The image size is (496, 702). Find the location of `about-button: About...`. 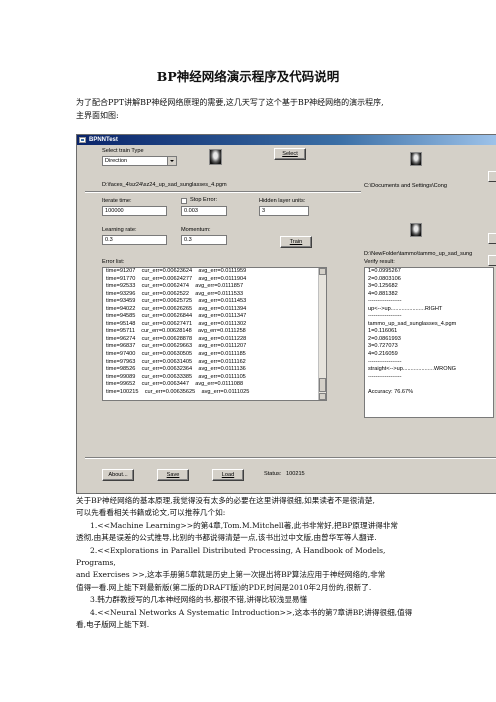

about-button: About... is located at coordinates (118, 475).